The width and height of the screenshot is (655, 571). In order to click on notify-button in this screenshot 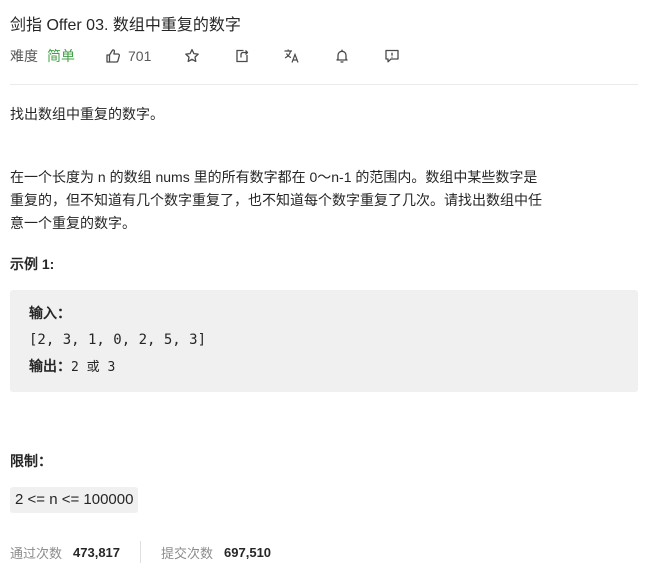, I will do `click(342, 56)`.